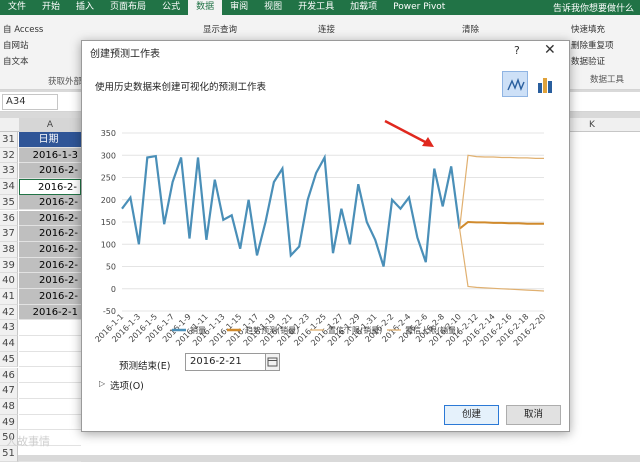 This screenshot has width=640, height=462. What do you see at coordinates (125, 54) in the screenshot?
I see `dialog-title: 创建预测工作表` at bounding box center [125, 54].